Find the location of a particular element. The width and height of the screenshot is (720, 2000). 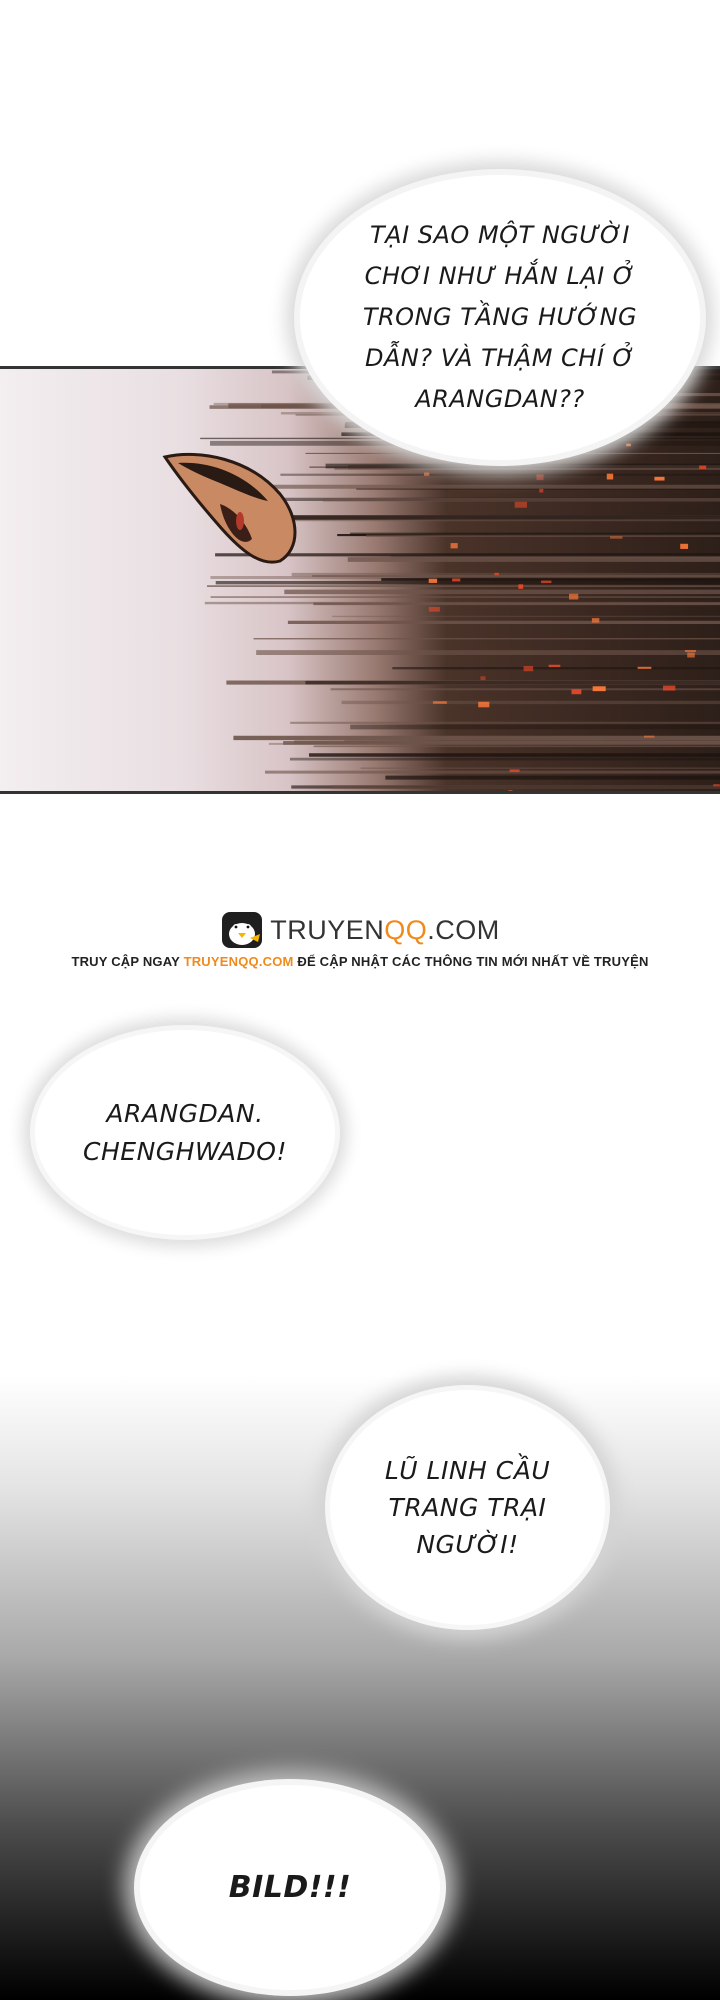

bubble-text-line: CHENGHWADO! is located at coordinates (185, 1151).